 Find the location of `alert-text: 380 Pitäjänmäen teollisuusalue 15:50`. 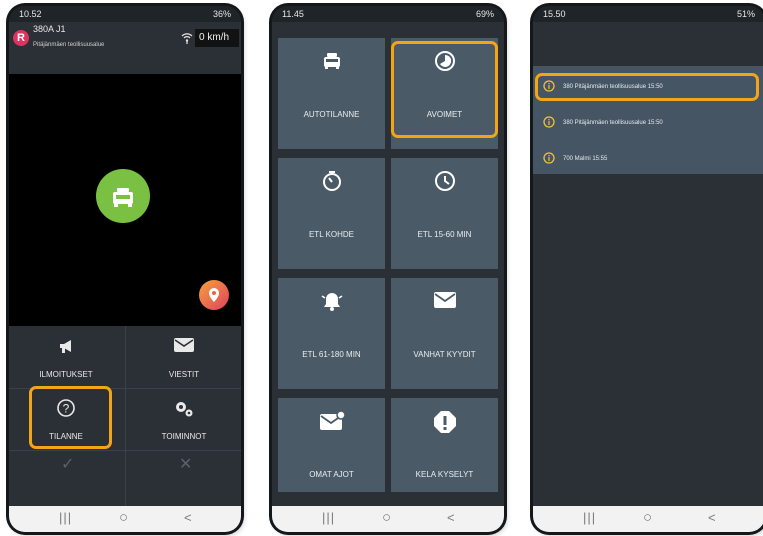

alert-text: 380 Pitäjänmäen teollisuusalue 15:50 is located at coordinates (613, 123).